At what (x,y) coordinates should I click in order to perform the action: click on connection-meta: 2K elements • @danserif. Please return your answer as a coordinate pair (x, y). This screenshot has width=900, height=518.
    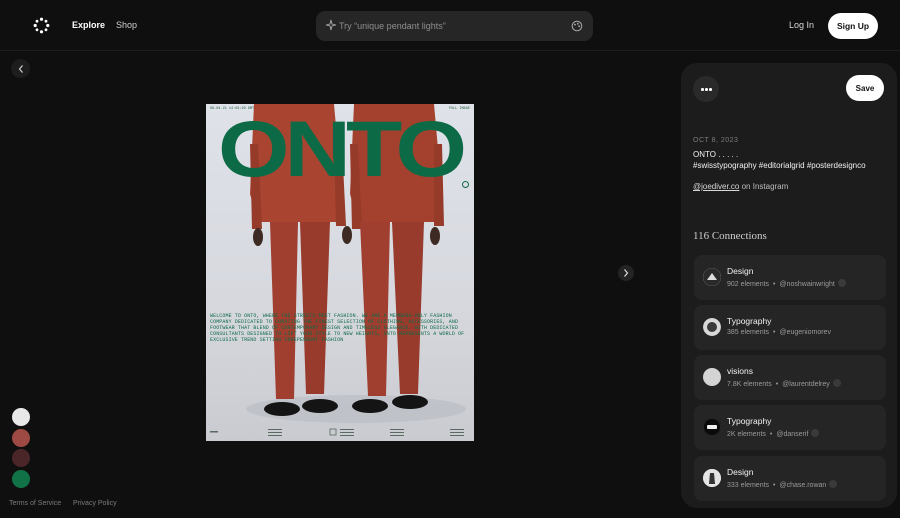
    Looking at the image, I should click on (773, 433).